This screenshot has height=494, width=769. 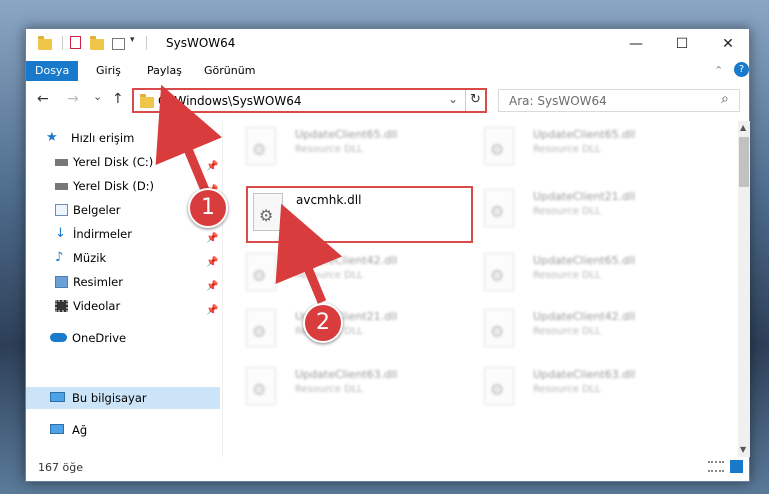 What do you see at coordinates (249, 194) in the screenshot?
I see `annotation-arrows` at bounding box center [249, 194].